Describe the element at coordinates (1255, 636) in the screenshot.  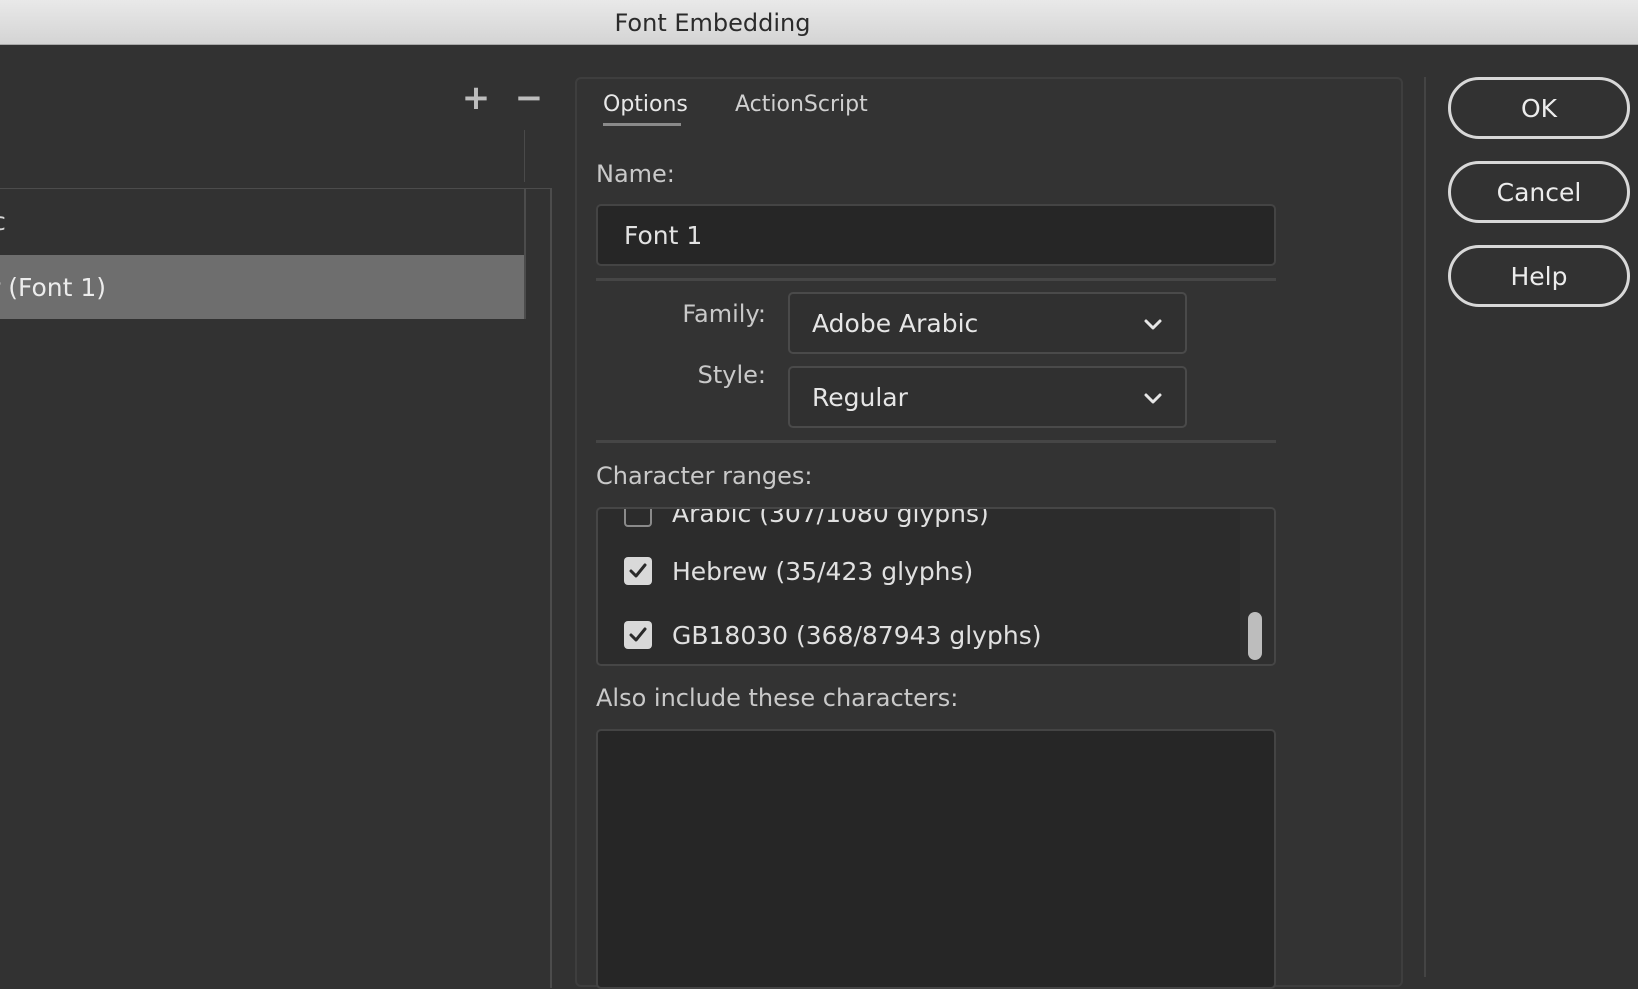
I see `ranges-scrollbar-thumb` at that location.